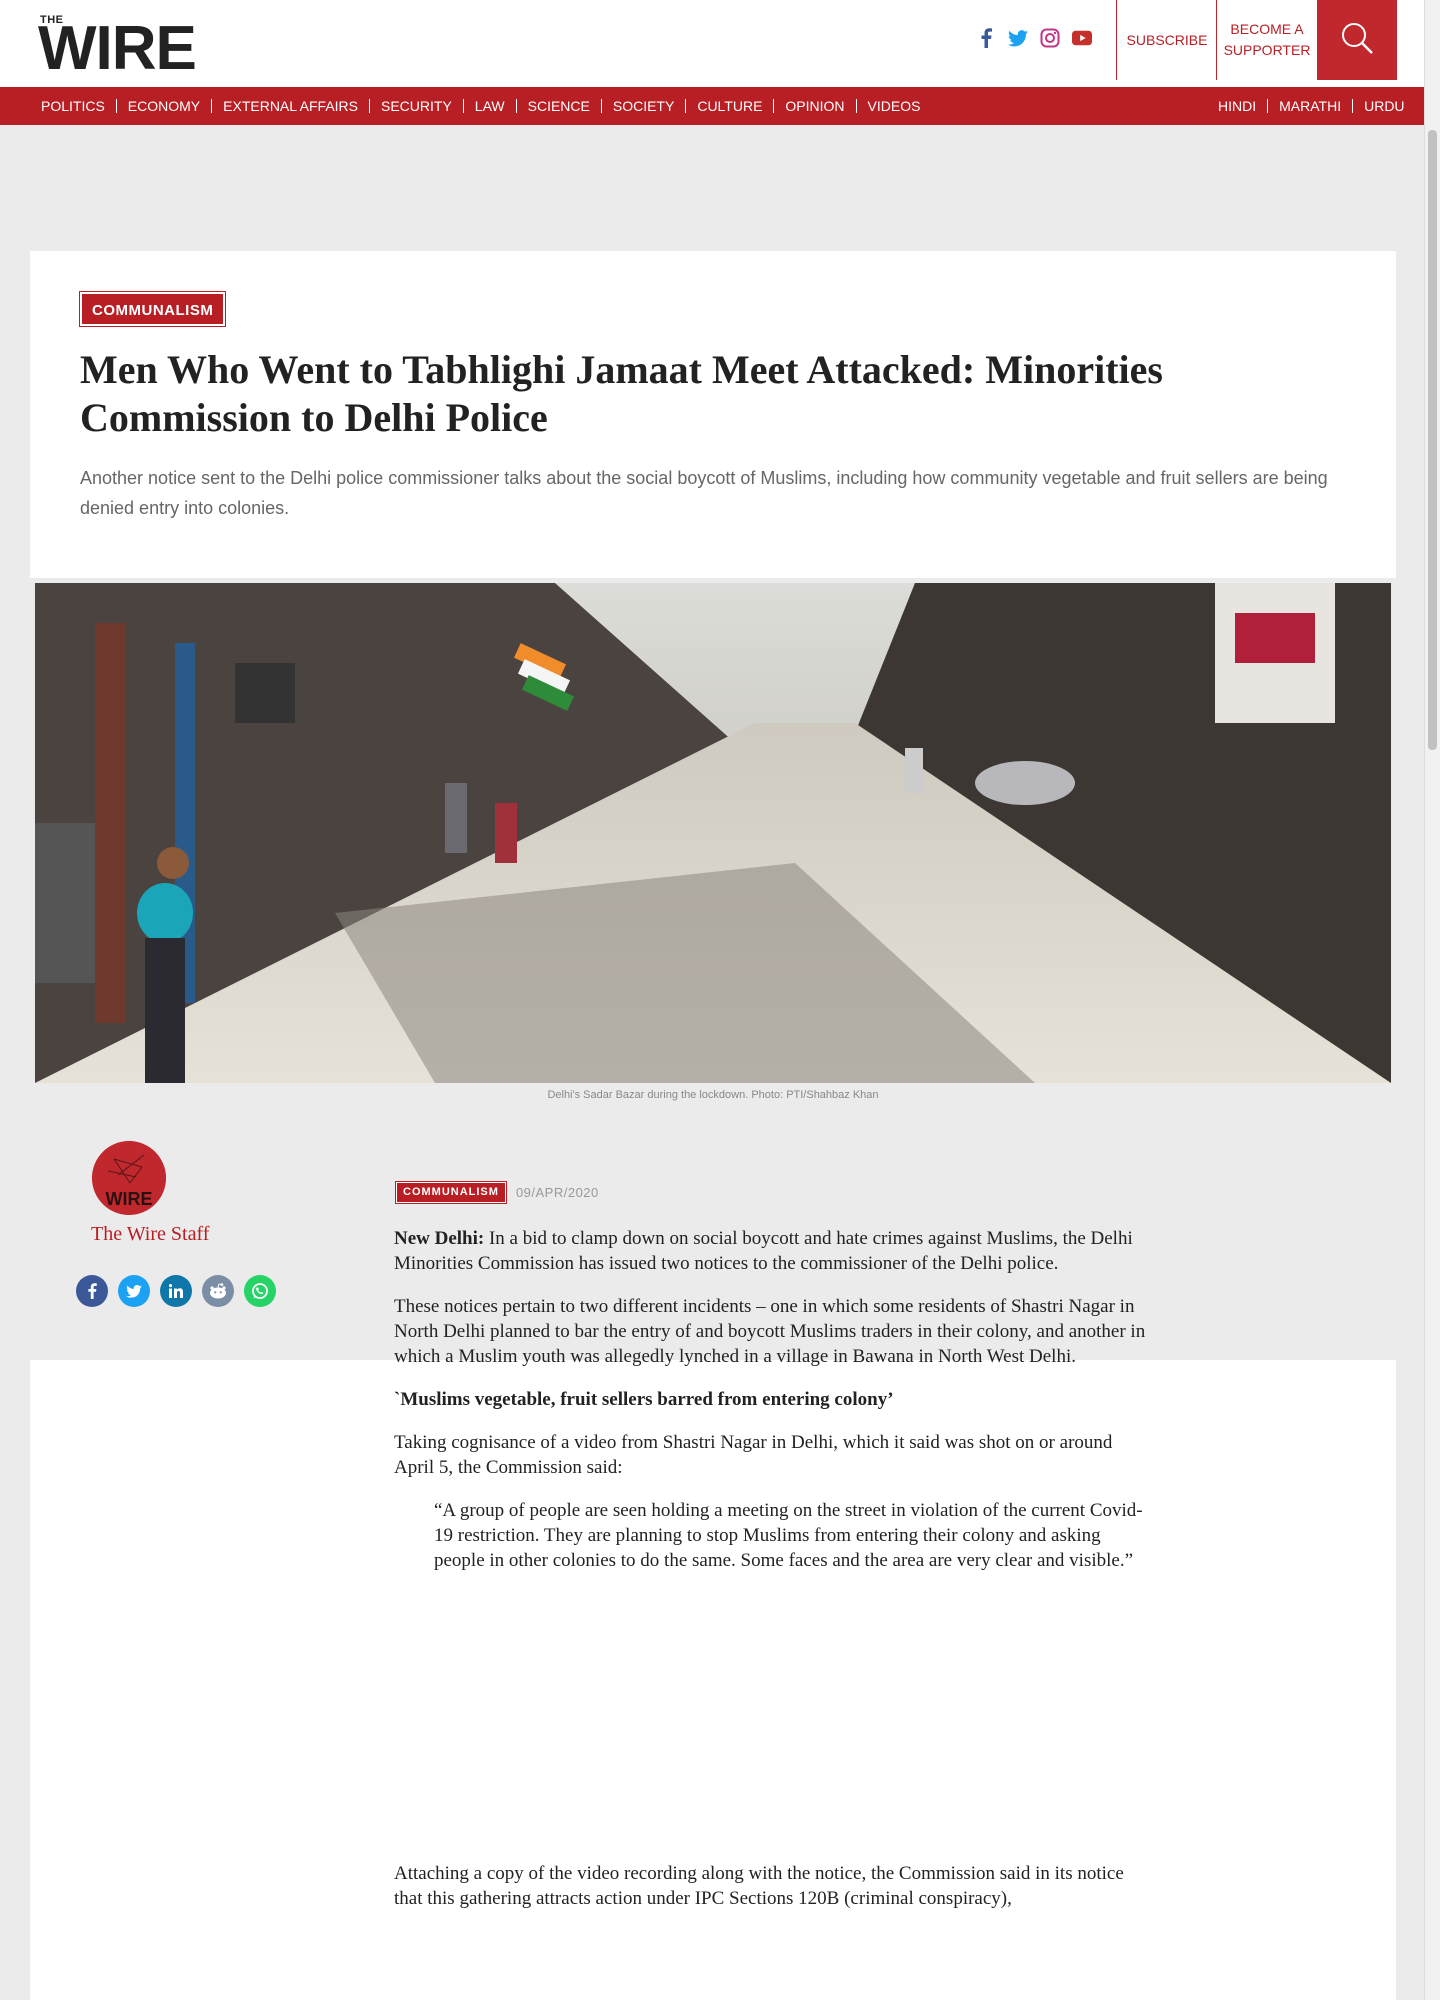 This screenshot has width=1440, height=2000. I want to click on youtube-icon, so click(1082, 38).